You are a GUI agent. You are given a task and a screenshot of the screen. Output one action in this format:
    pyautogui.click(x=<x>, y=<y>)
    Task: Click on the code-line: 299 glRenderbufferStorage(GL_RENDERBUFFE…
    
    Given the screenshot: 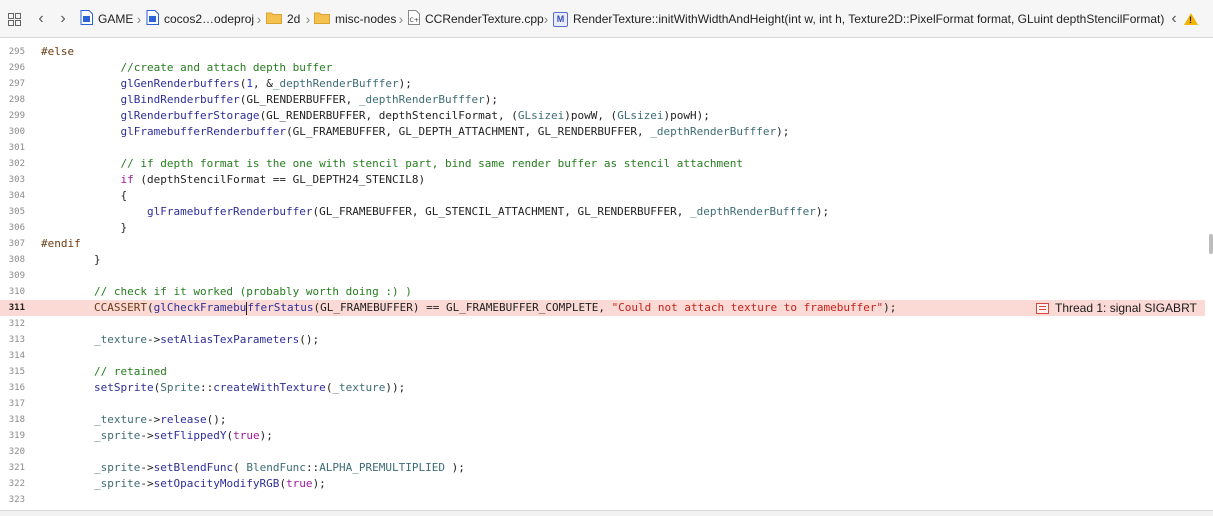 What is the action you would take?
    pyautogui.click(x=602, y=116)
    